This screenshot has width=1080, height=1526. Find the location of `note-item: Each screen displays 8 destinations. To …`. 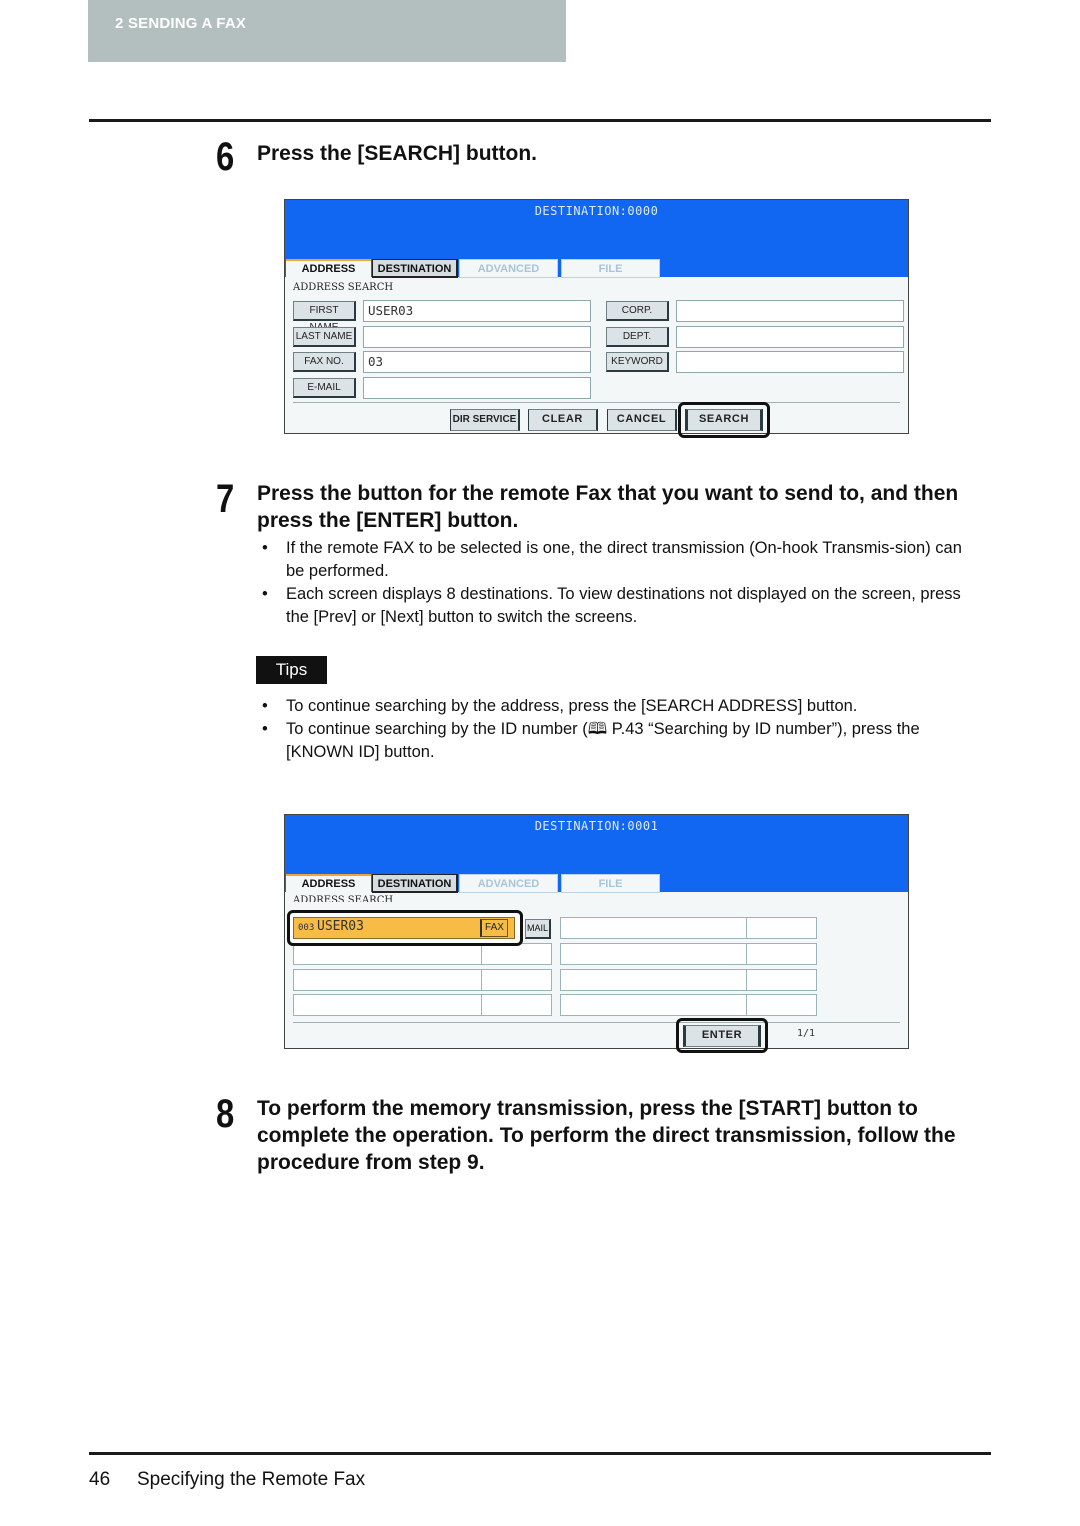

note-item: Each screen displays 8 destinations. To … is located at coordinates (622, 606).